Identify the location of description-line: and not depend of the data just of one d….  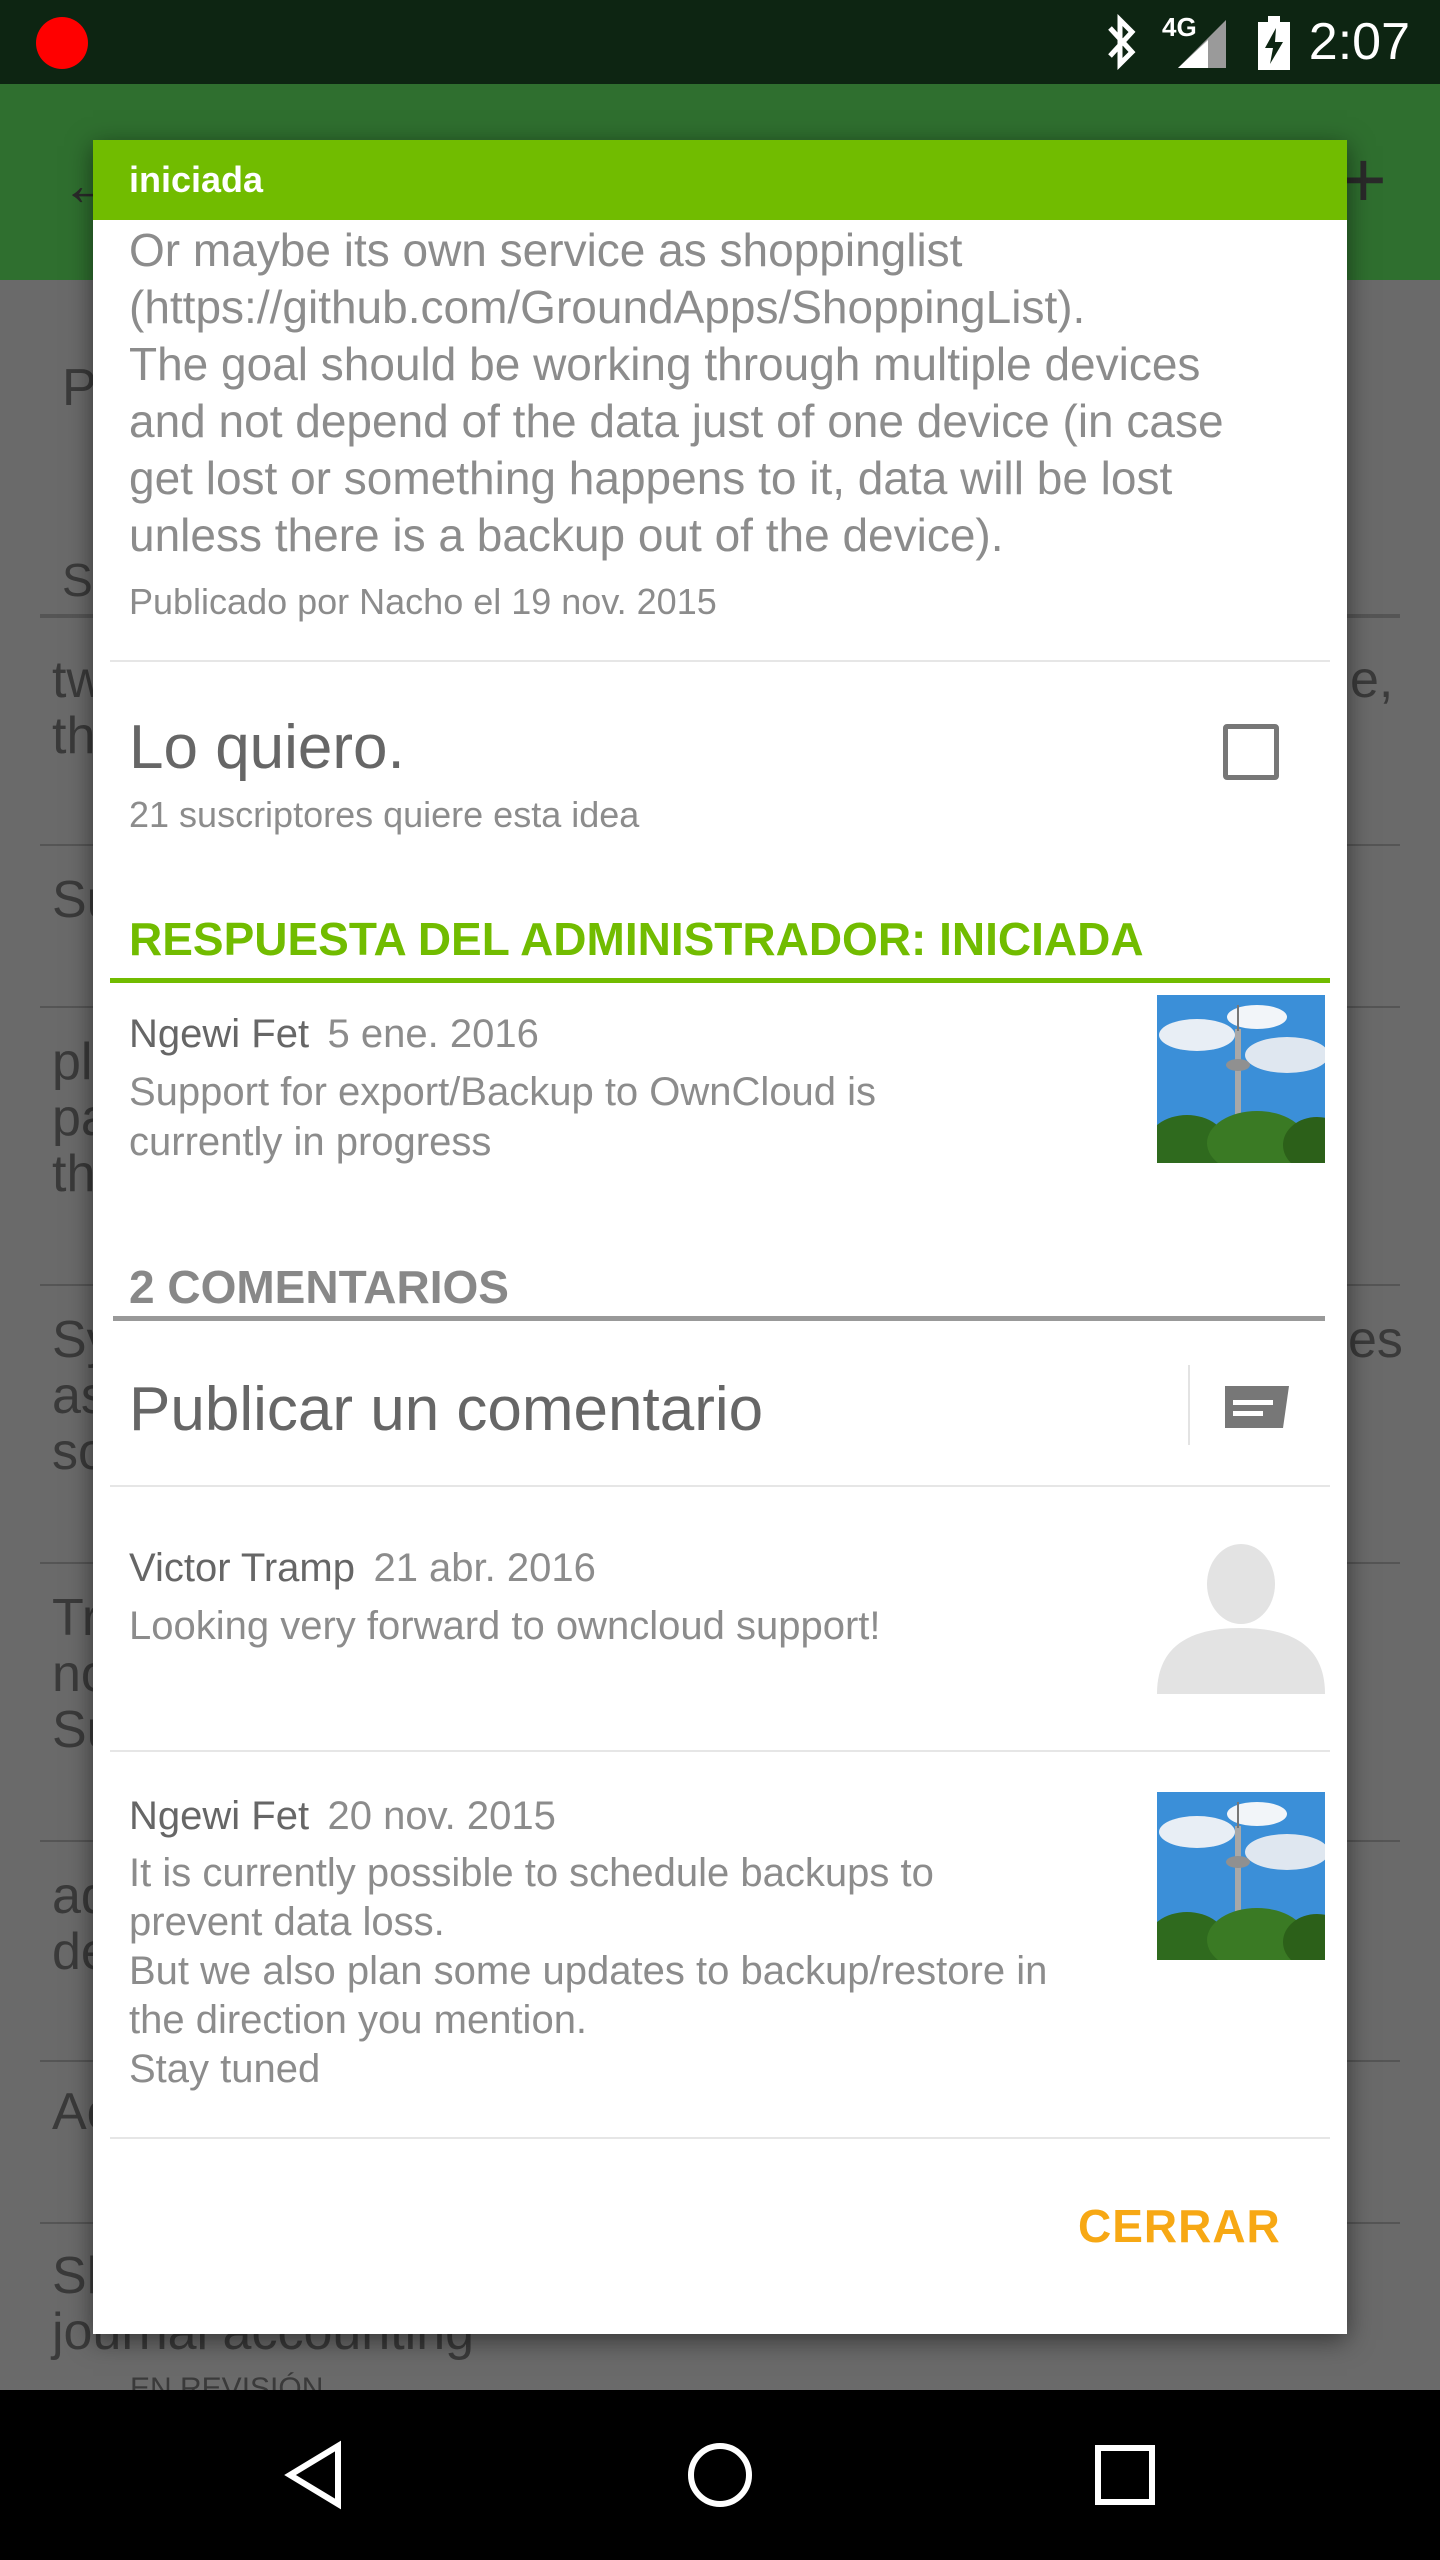
(676, 421).